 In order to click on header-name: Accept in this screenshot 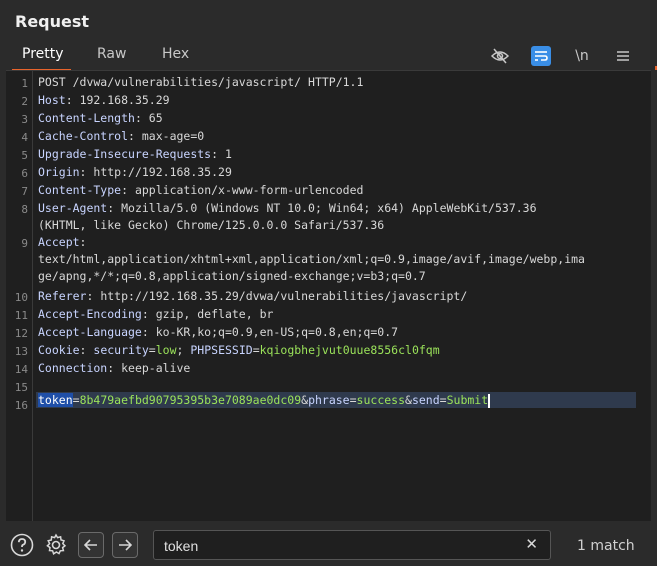, I will do `click(59, 242)`.